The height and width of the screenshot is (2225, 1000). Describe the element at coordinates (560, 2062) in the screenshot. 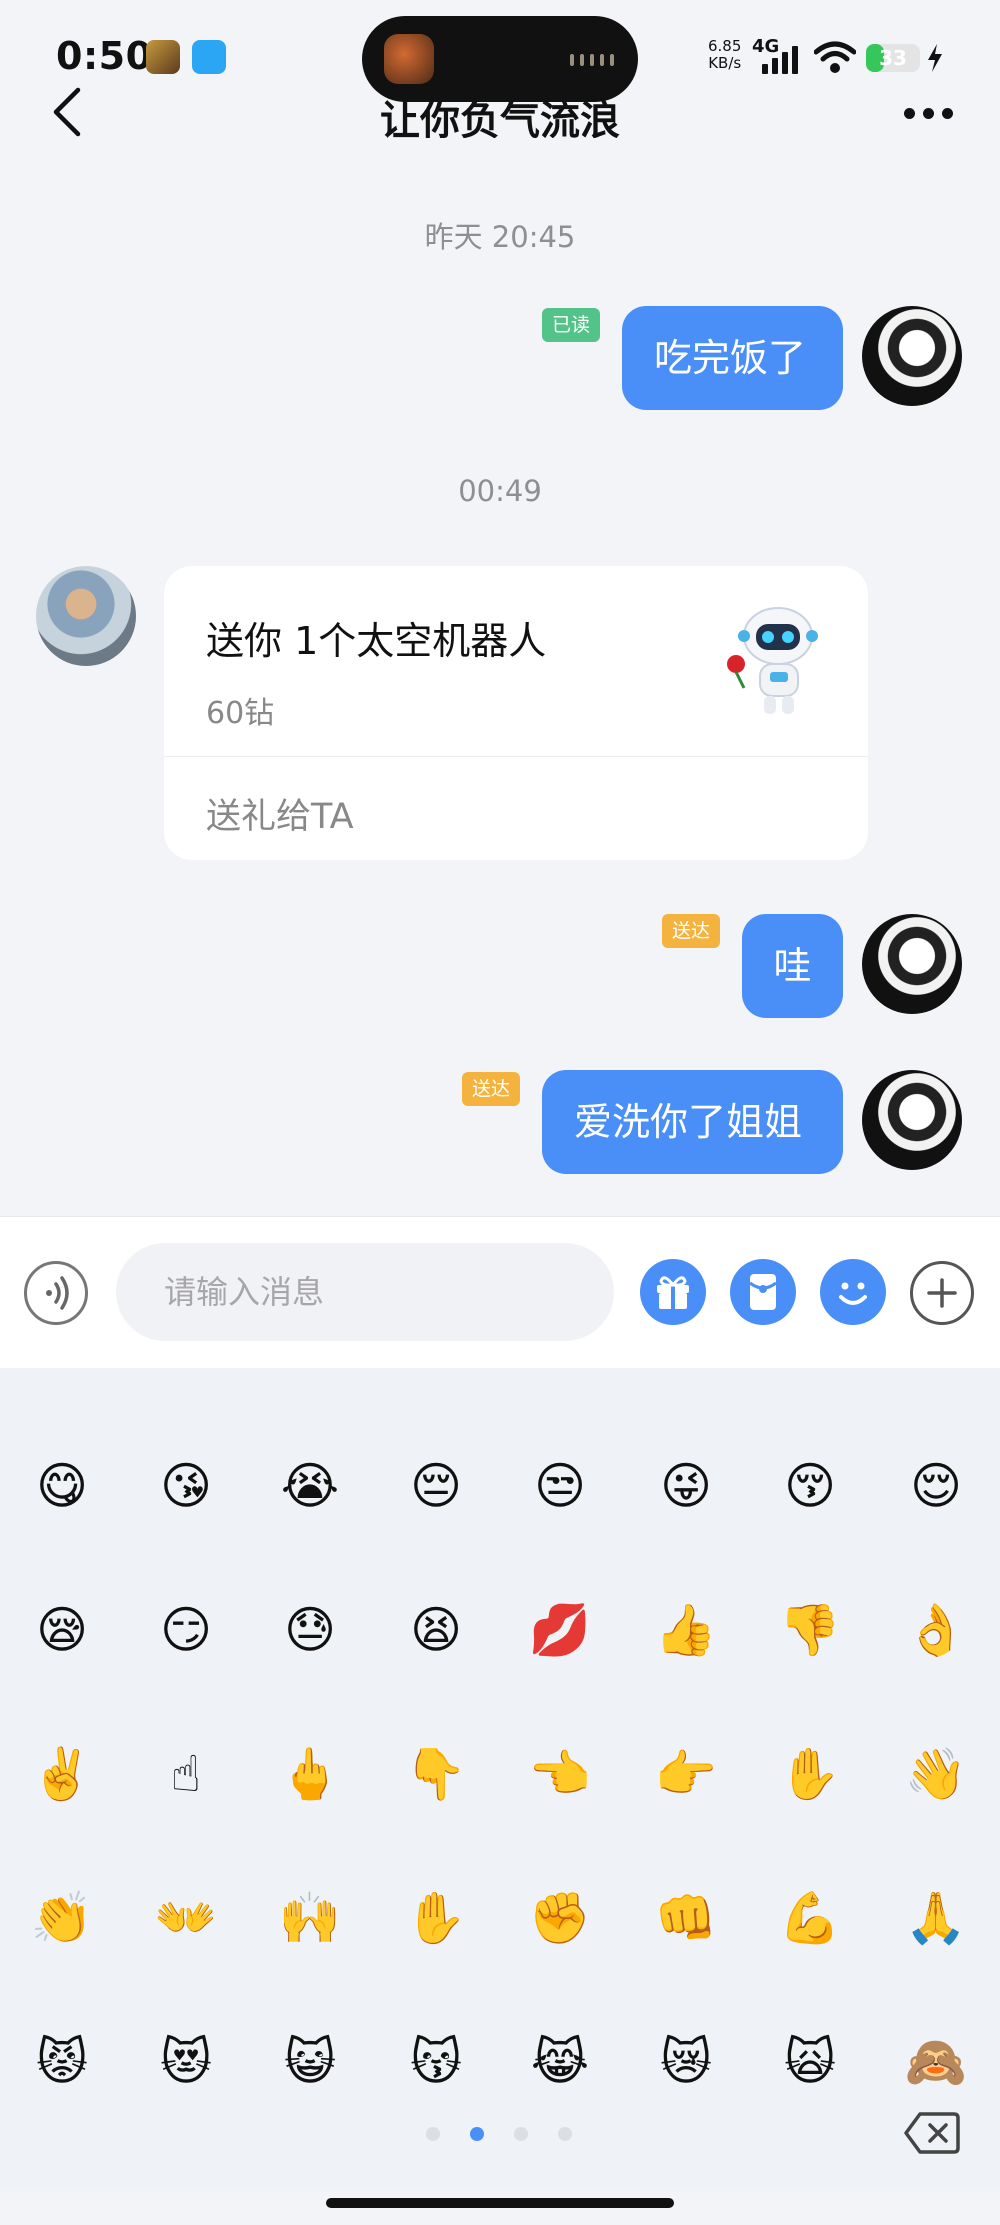

I see `emoji-item: 😹` at that location.